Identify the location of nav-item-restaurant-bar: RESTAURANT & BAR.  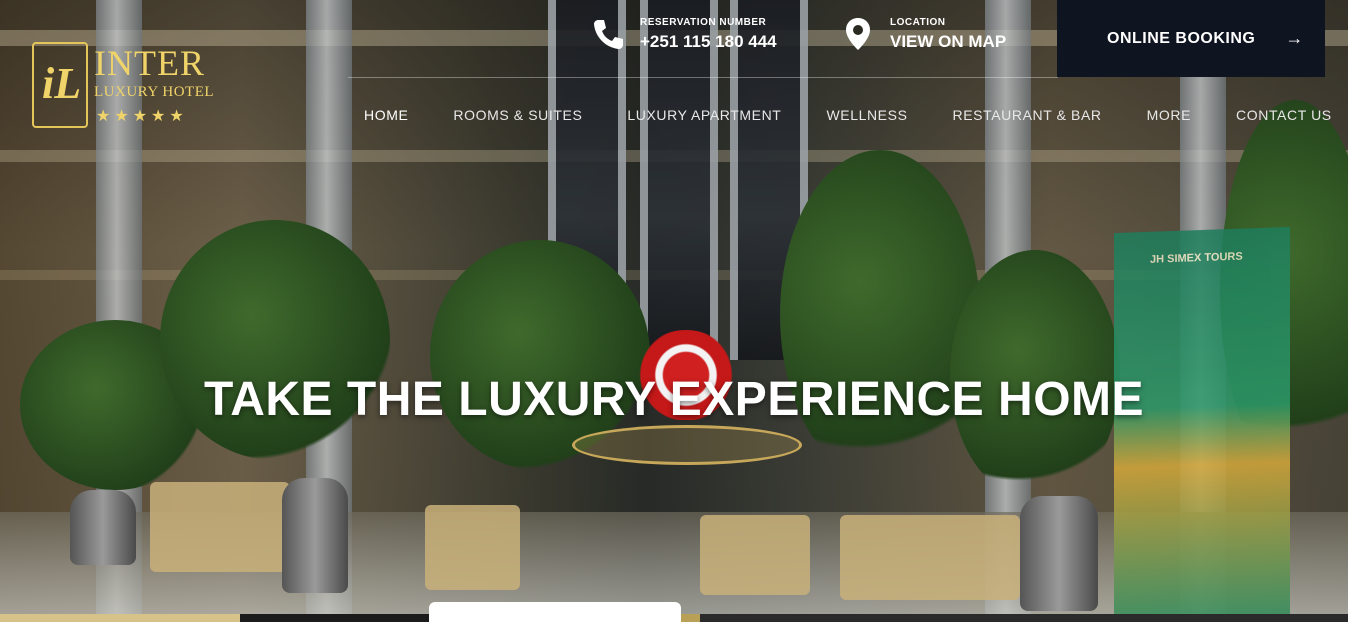
(1027, 115).